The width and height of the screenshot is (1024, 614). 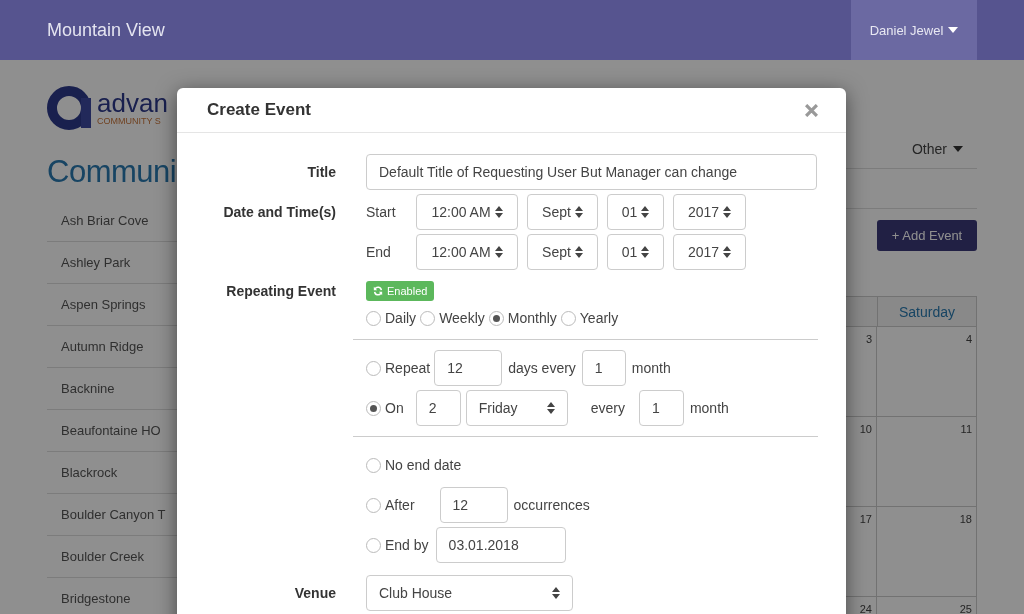 What do you see at coordinates (106, 30) in the screenshot?
I see `site-title: Mountain View` at bounding box center [106, 30].